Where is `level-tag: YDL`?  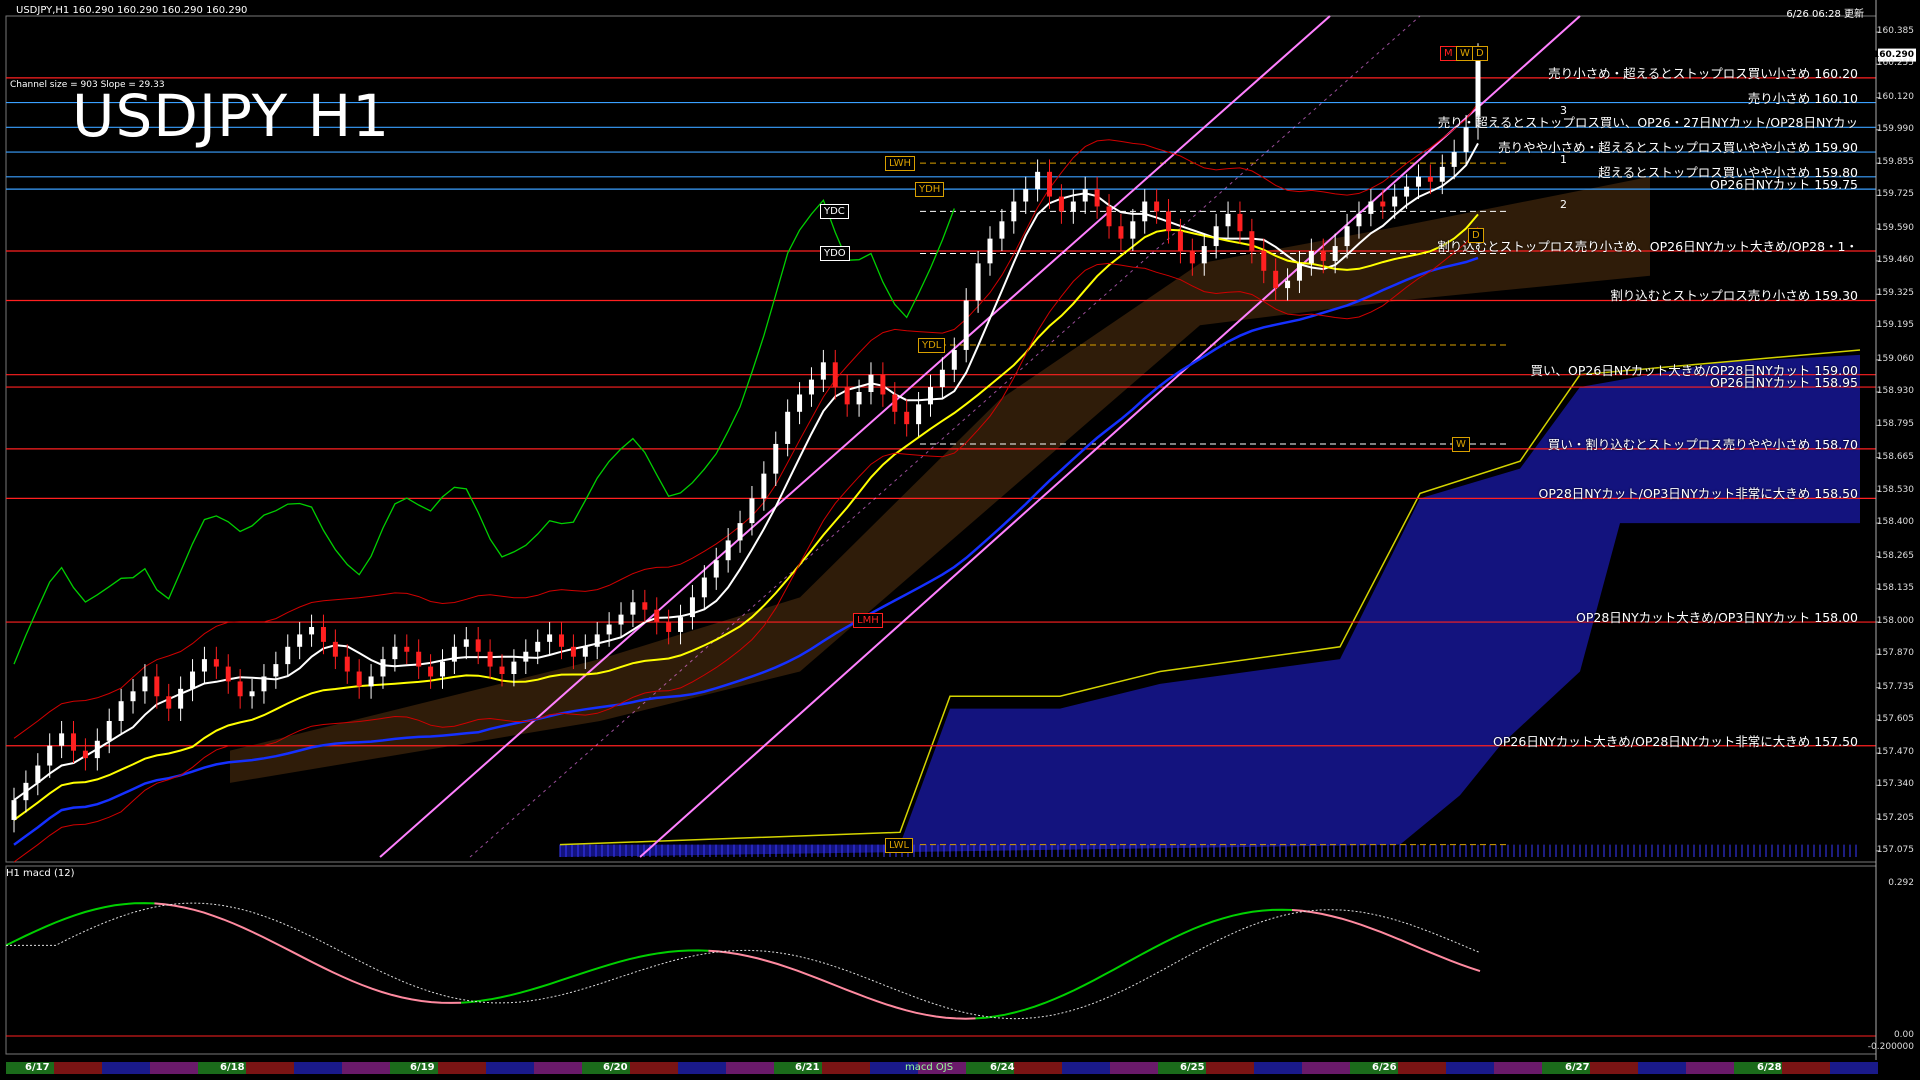
level-tag: YDL is located at coordinates (932, 345).